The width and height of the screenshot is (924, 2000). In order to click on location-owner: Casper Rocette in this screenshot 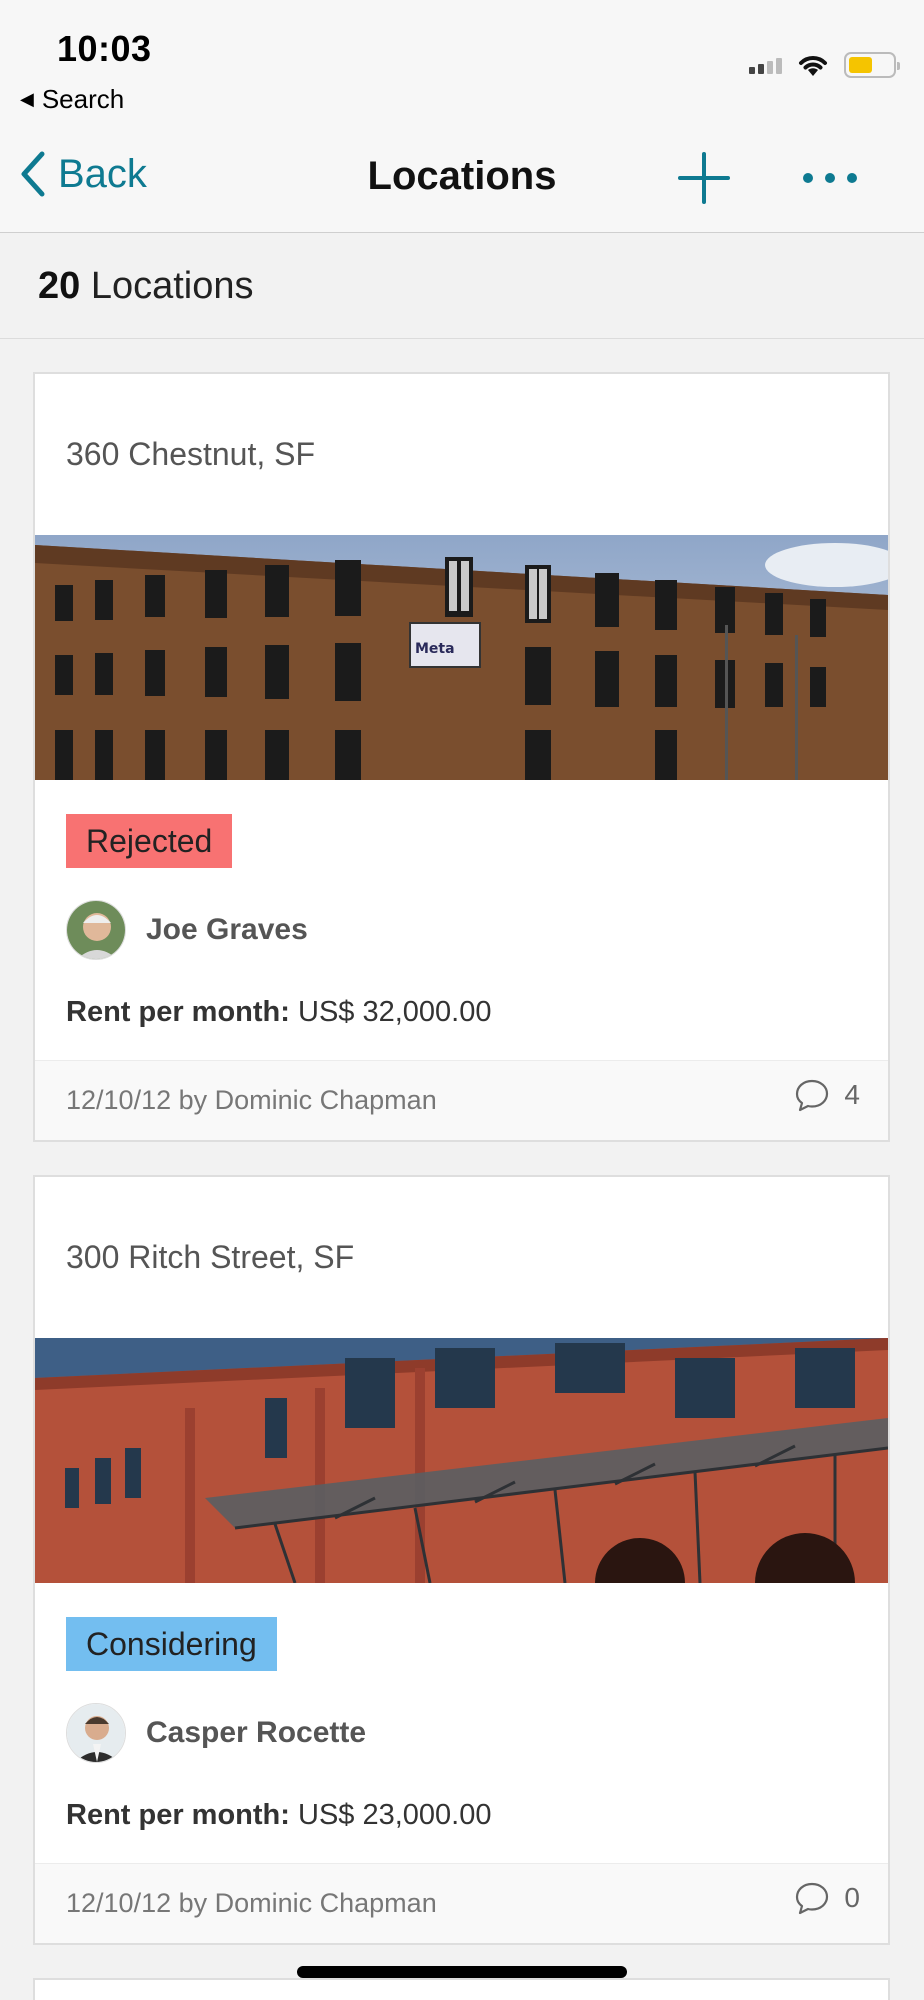, I will do `click(216, 1733)`.